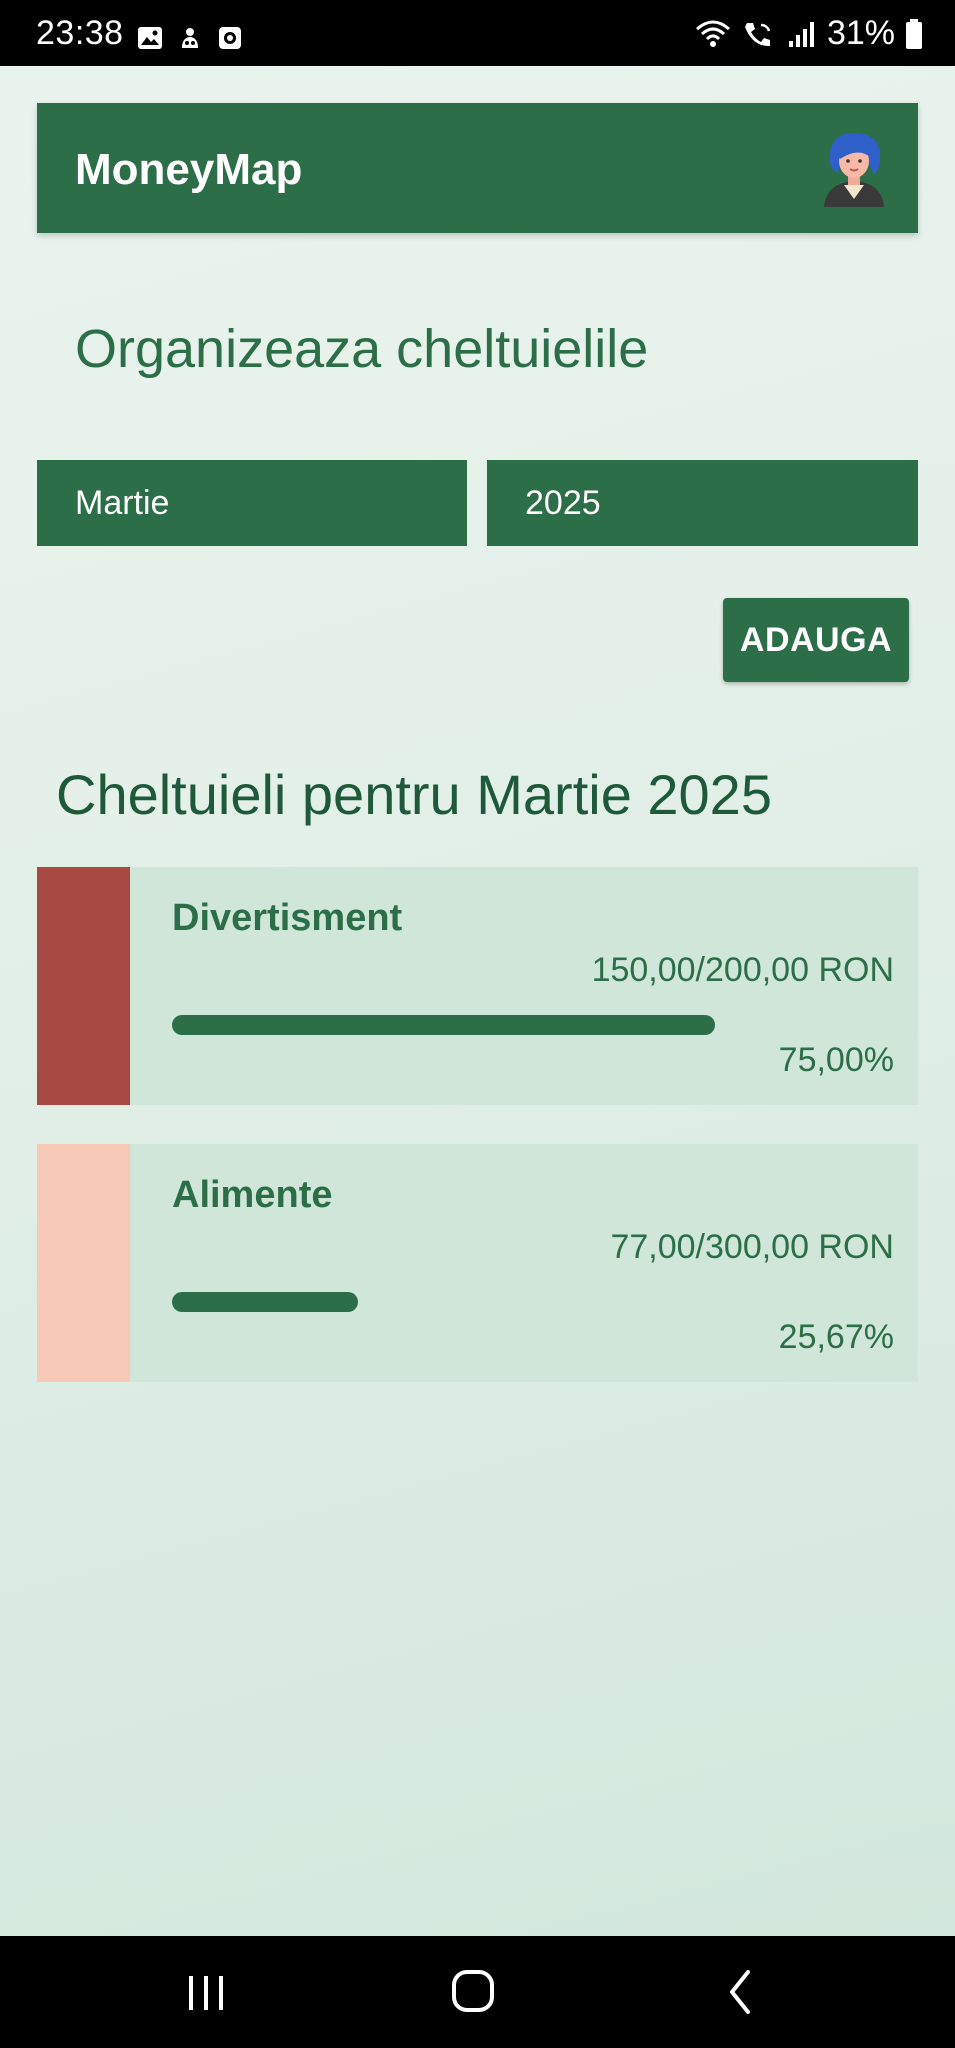  What do you see at coordinates (189, 169) in the screenshot?
I see `app-title: MoneyMap` at bounding box center [189, 169].